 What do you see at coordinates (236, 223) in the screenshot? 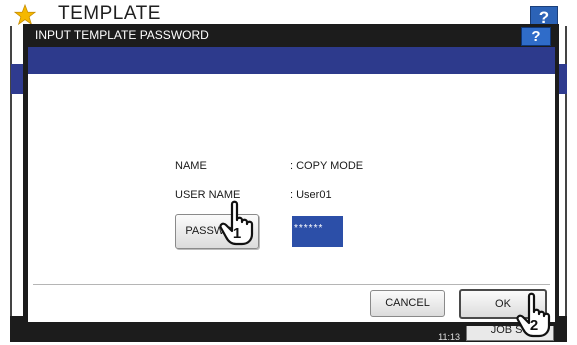
I see `hand-pointer-icon: 1` at bounding box center [236, 223].